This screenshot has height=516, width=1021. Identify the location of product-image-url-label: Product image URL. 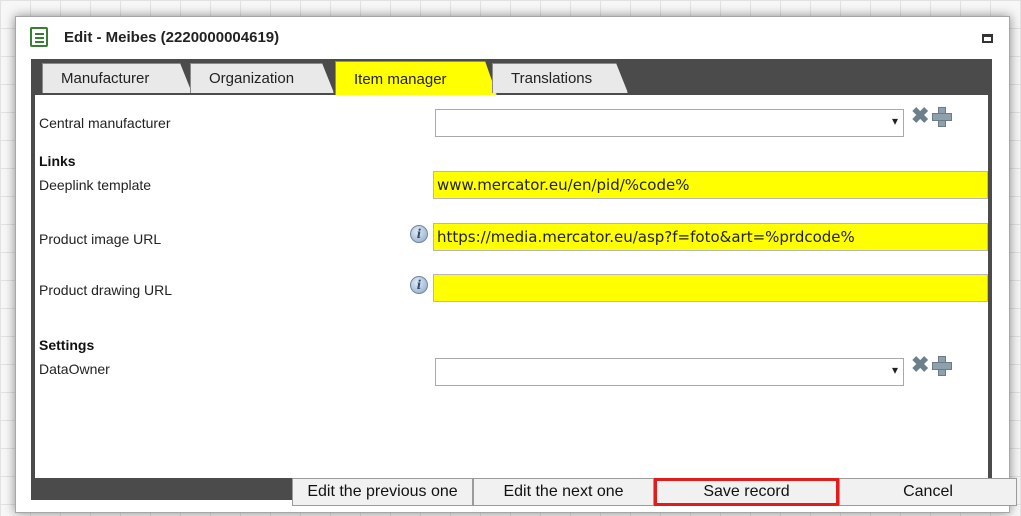
(100, 239).